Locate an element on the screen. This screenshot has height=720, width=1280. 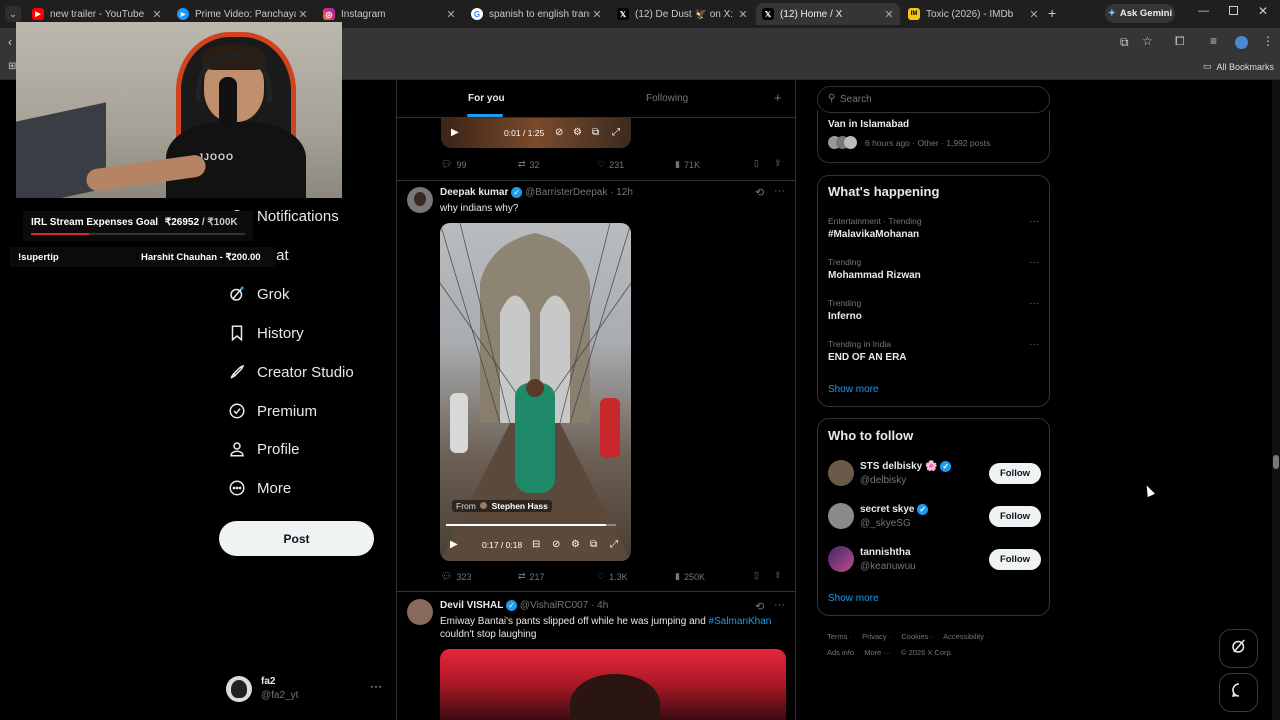
tweet-previous-video: ▶ 0:01 / 1:25 ⊘ ⚙ ⧉ ⤢ is located at coordinates (536, 133).